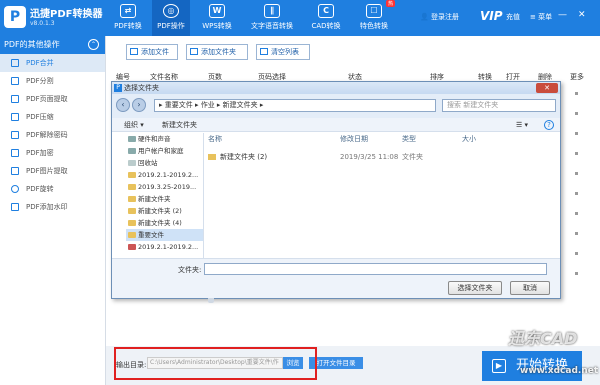 The height and width of the screenshot is (385, 600). Describe the element at coordinates (499, 105) in the screenshot. I see `search-input: 搜索 新建文件夹` at that location.